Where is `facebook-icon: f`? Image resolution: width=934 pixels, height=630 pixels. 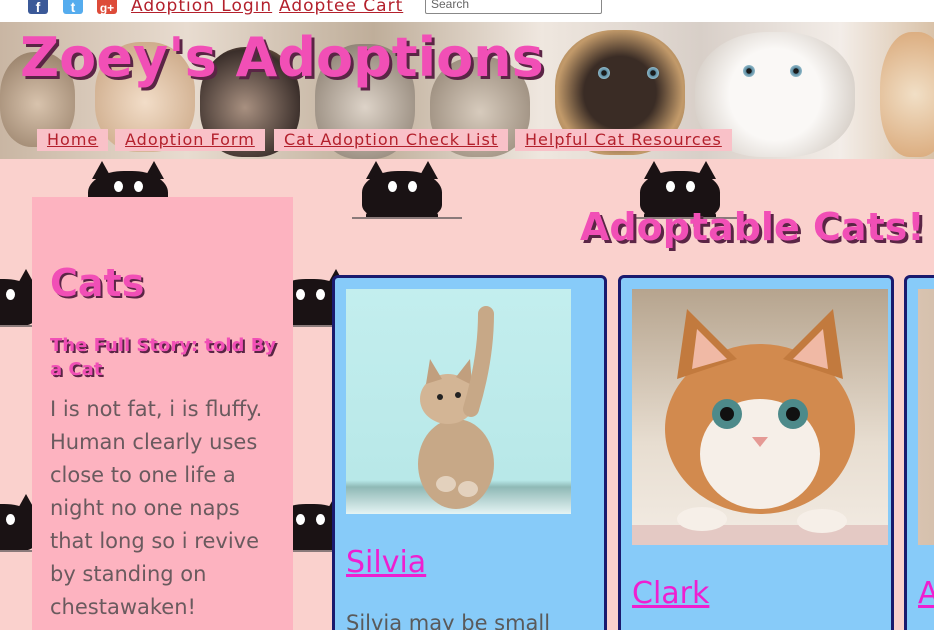 facebook-icon: f is located at coordinates (38, 7).